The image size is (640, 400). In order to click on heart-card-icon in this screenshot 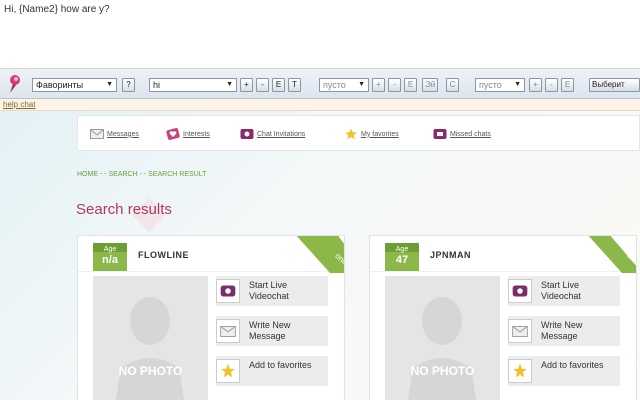, I will do `click(173, 134)`.